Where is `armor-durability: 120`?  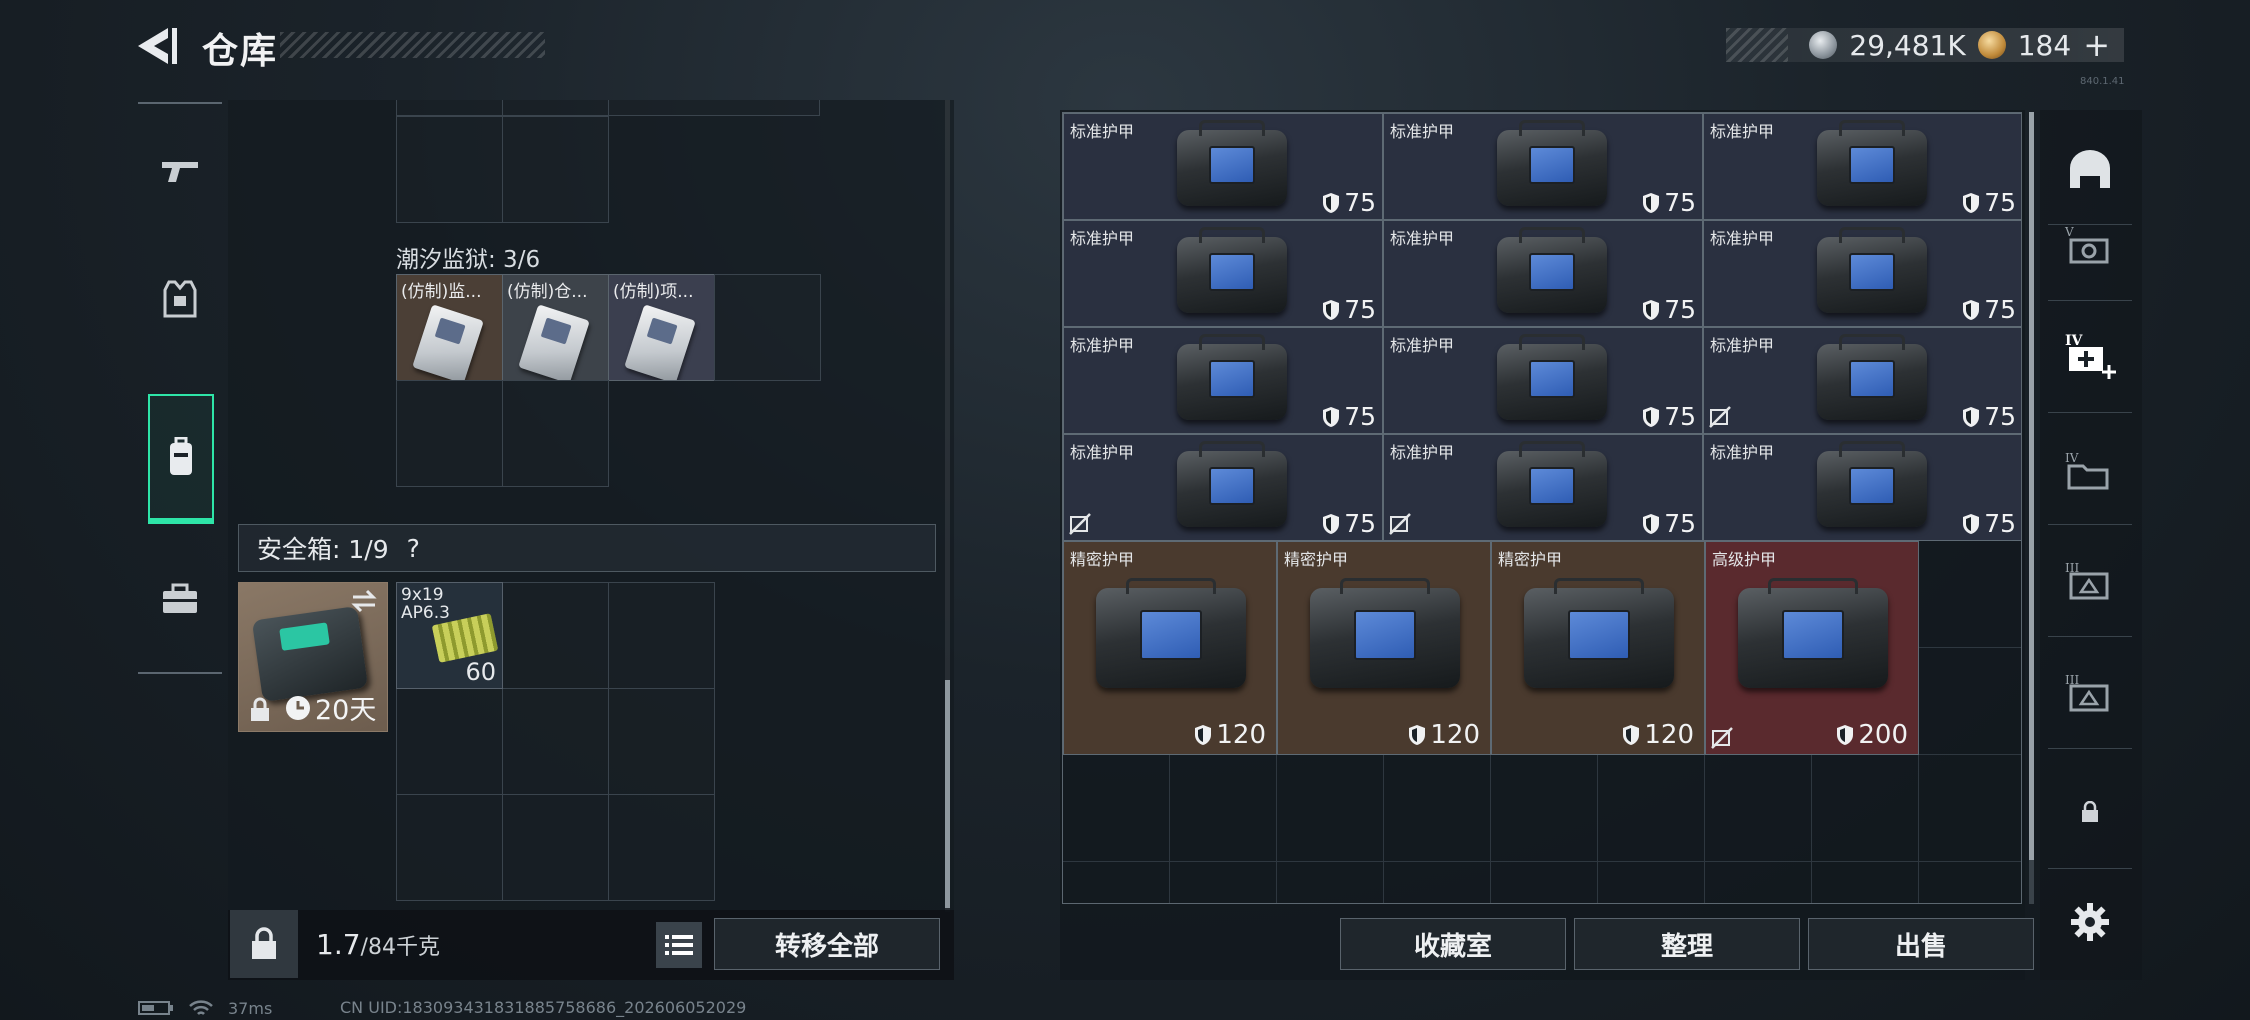
armor-durability: 120 is located at coordinates (1230, 735).